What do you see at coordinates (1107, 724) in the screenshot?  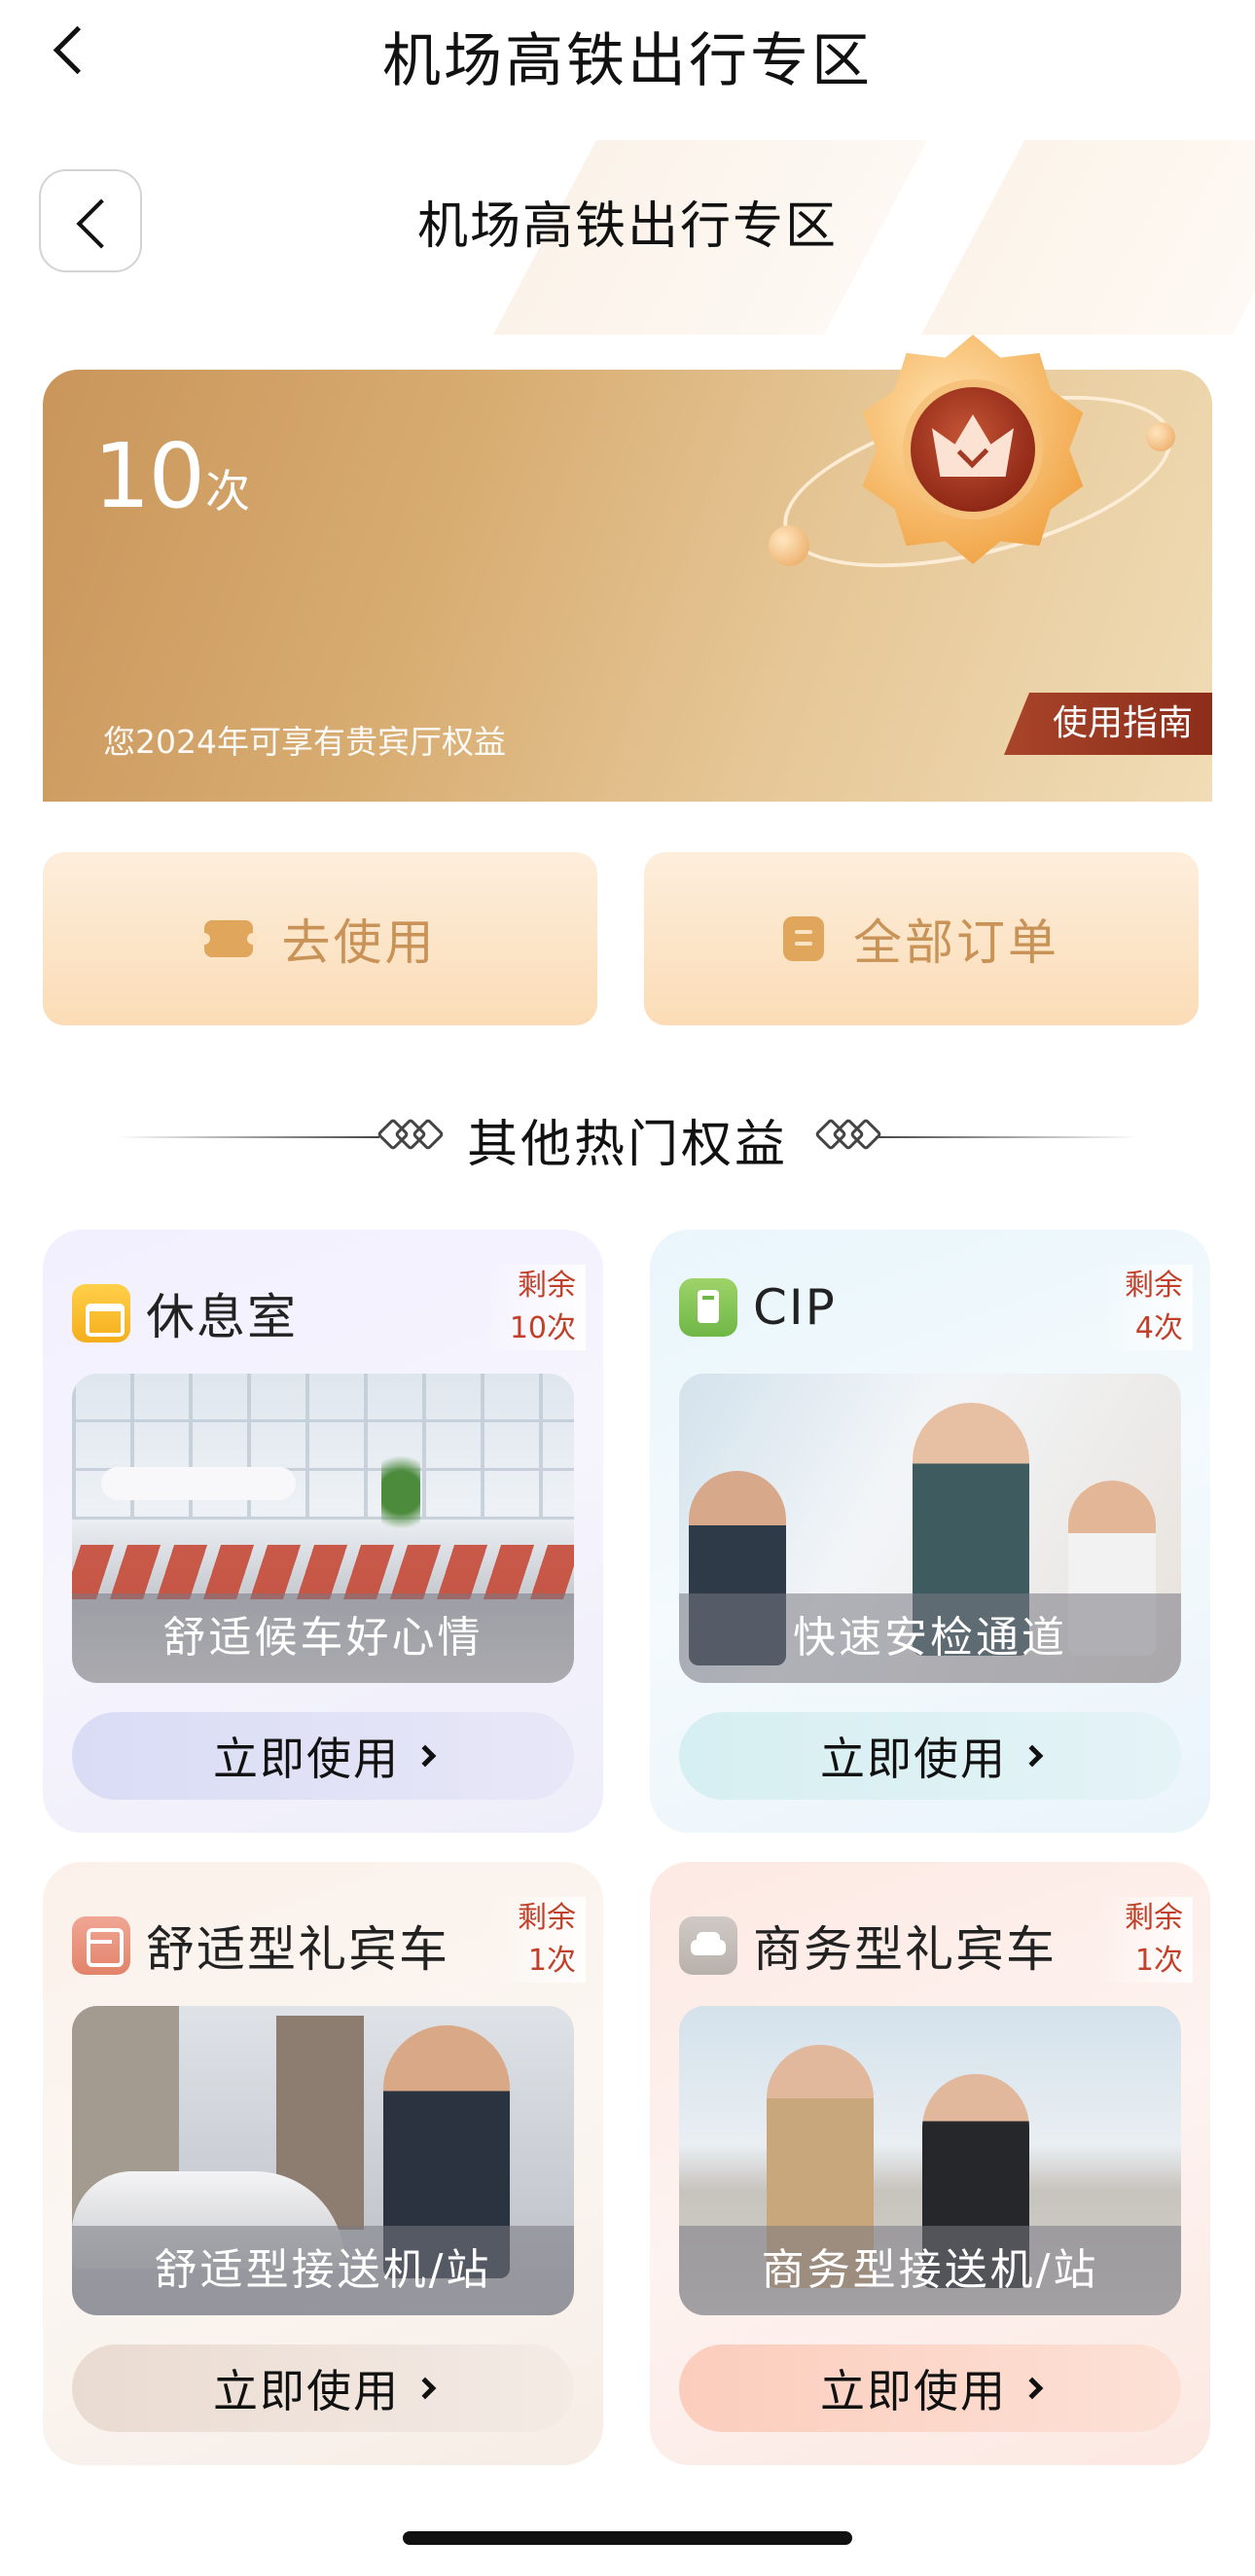 I see `usage-guide-button: 使用指南` at bounding box center [1107, 724].